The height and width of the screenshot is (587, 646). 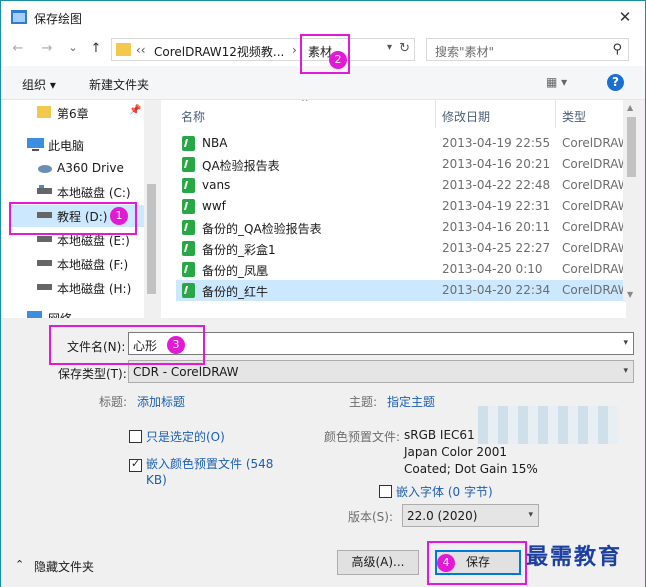 I want to click on chevron-up-icon: ⌃, so click(x=19, y=564).